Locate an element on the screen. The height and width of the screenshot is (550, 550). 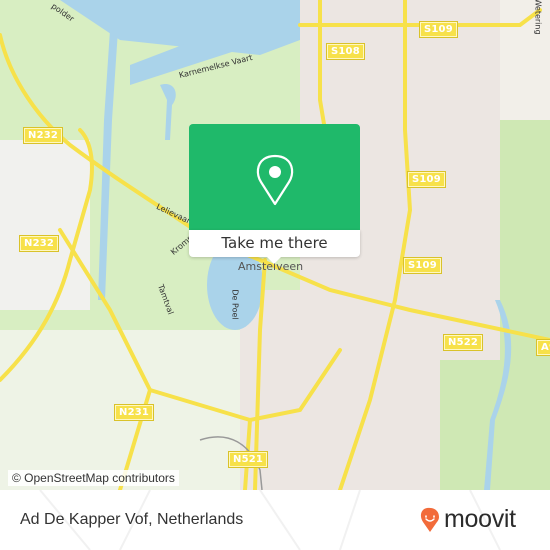
road-shield-s109-mid: S109 is located at coordinates (426, 179).